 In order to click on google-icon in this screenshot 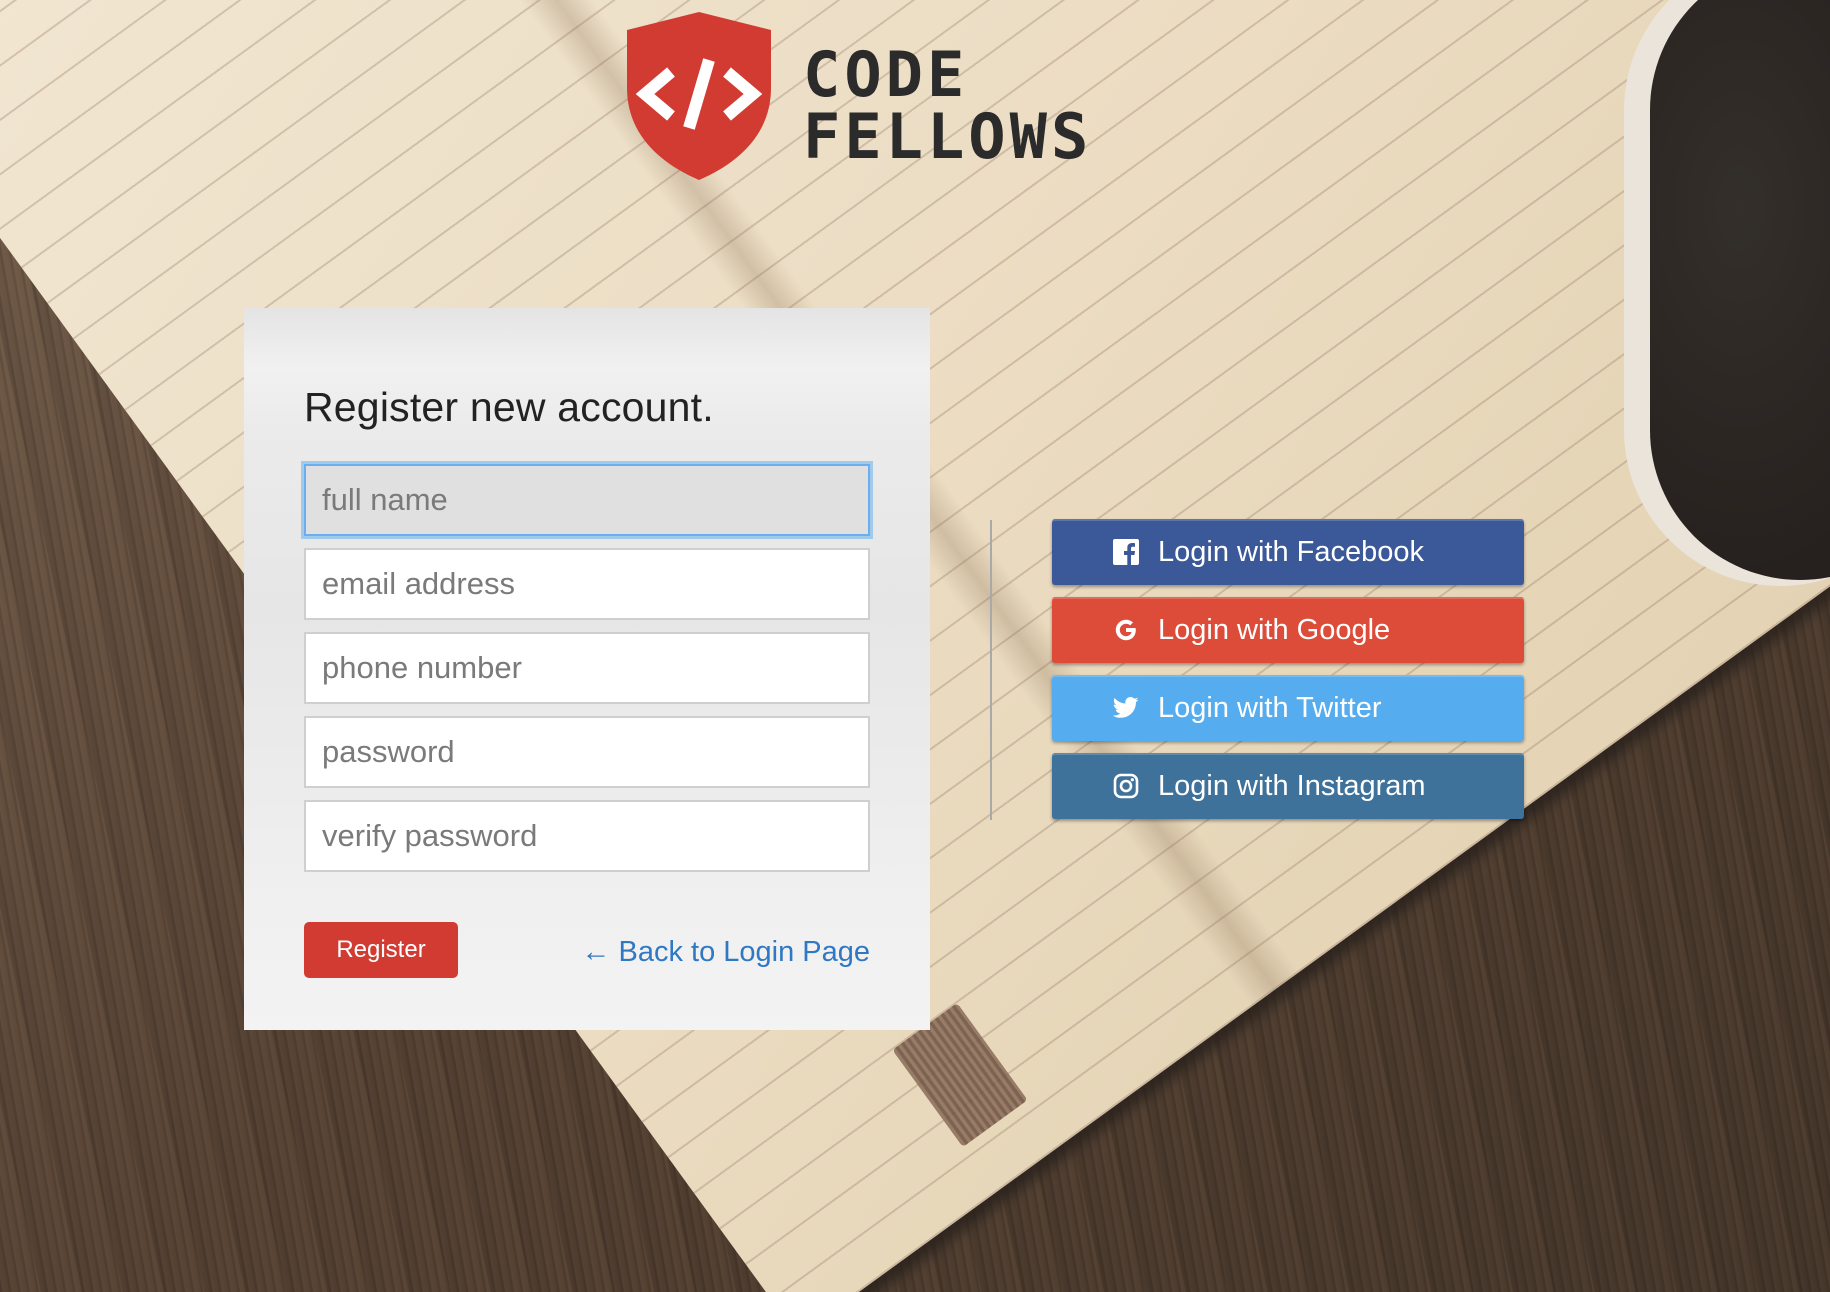, I will do `click(1126, 630)`.